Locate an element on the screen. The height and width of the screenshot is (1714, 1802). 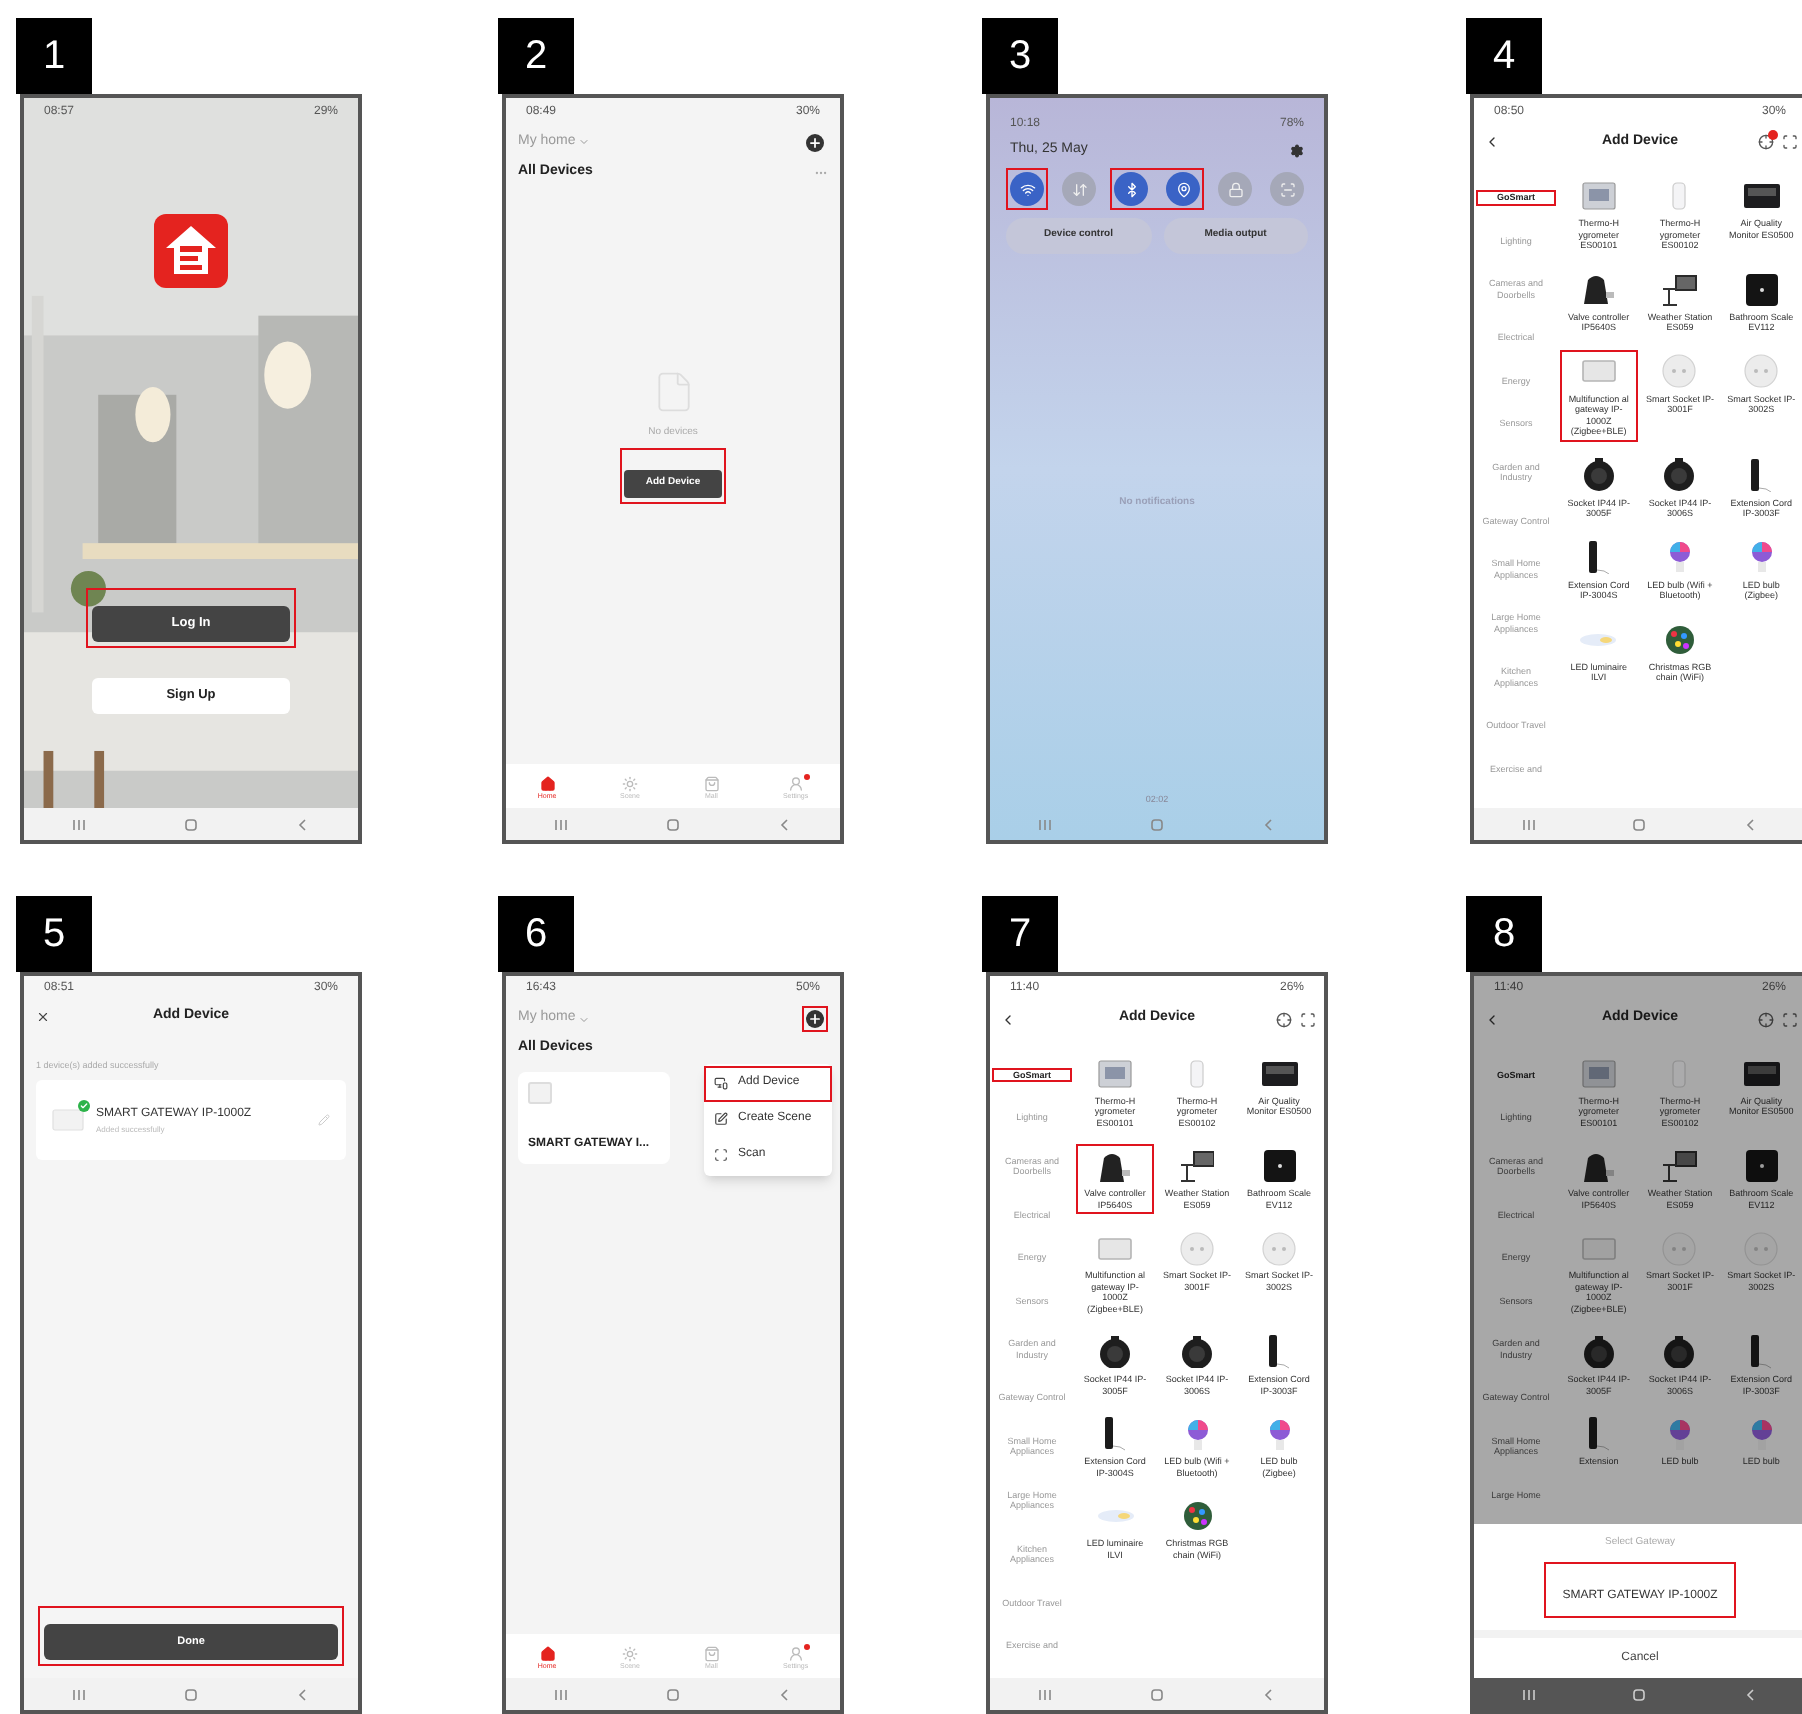
pencil-icon is located at coordinates (324, 1120).